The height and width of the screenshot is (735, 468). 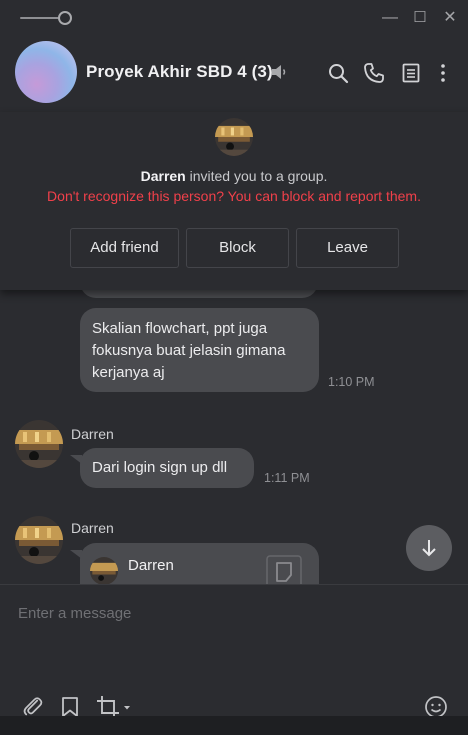 I want to click on speaker-icon, so click(x=279, y=72).